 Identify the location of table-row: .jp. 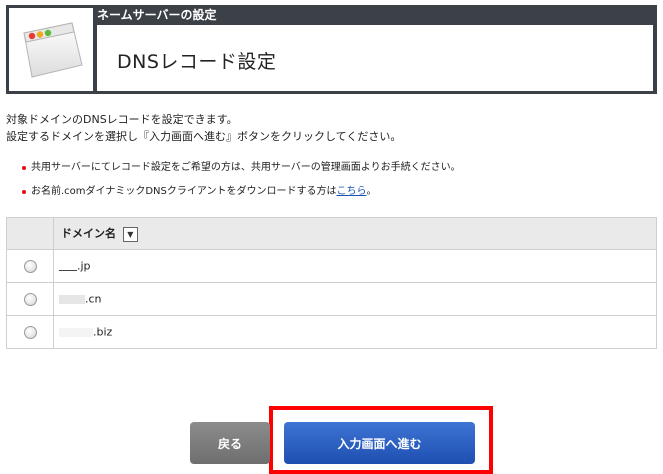
(331, 266).